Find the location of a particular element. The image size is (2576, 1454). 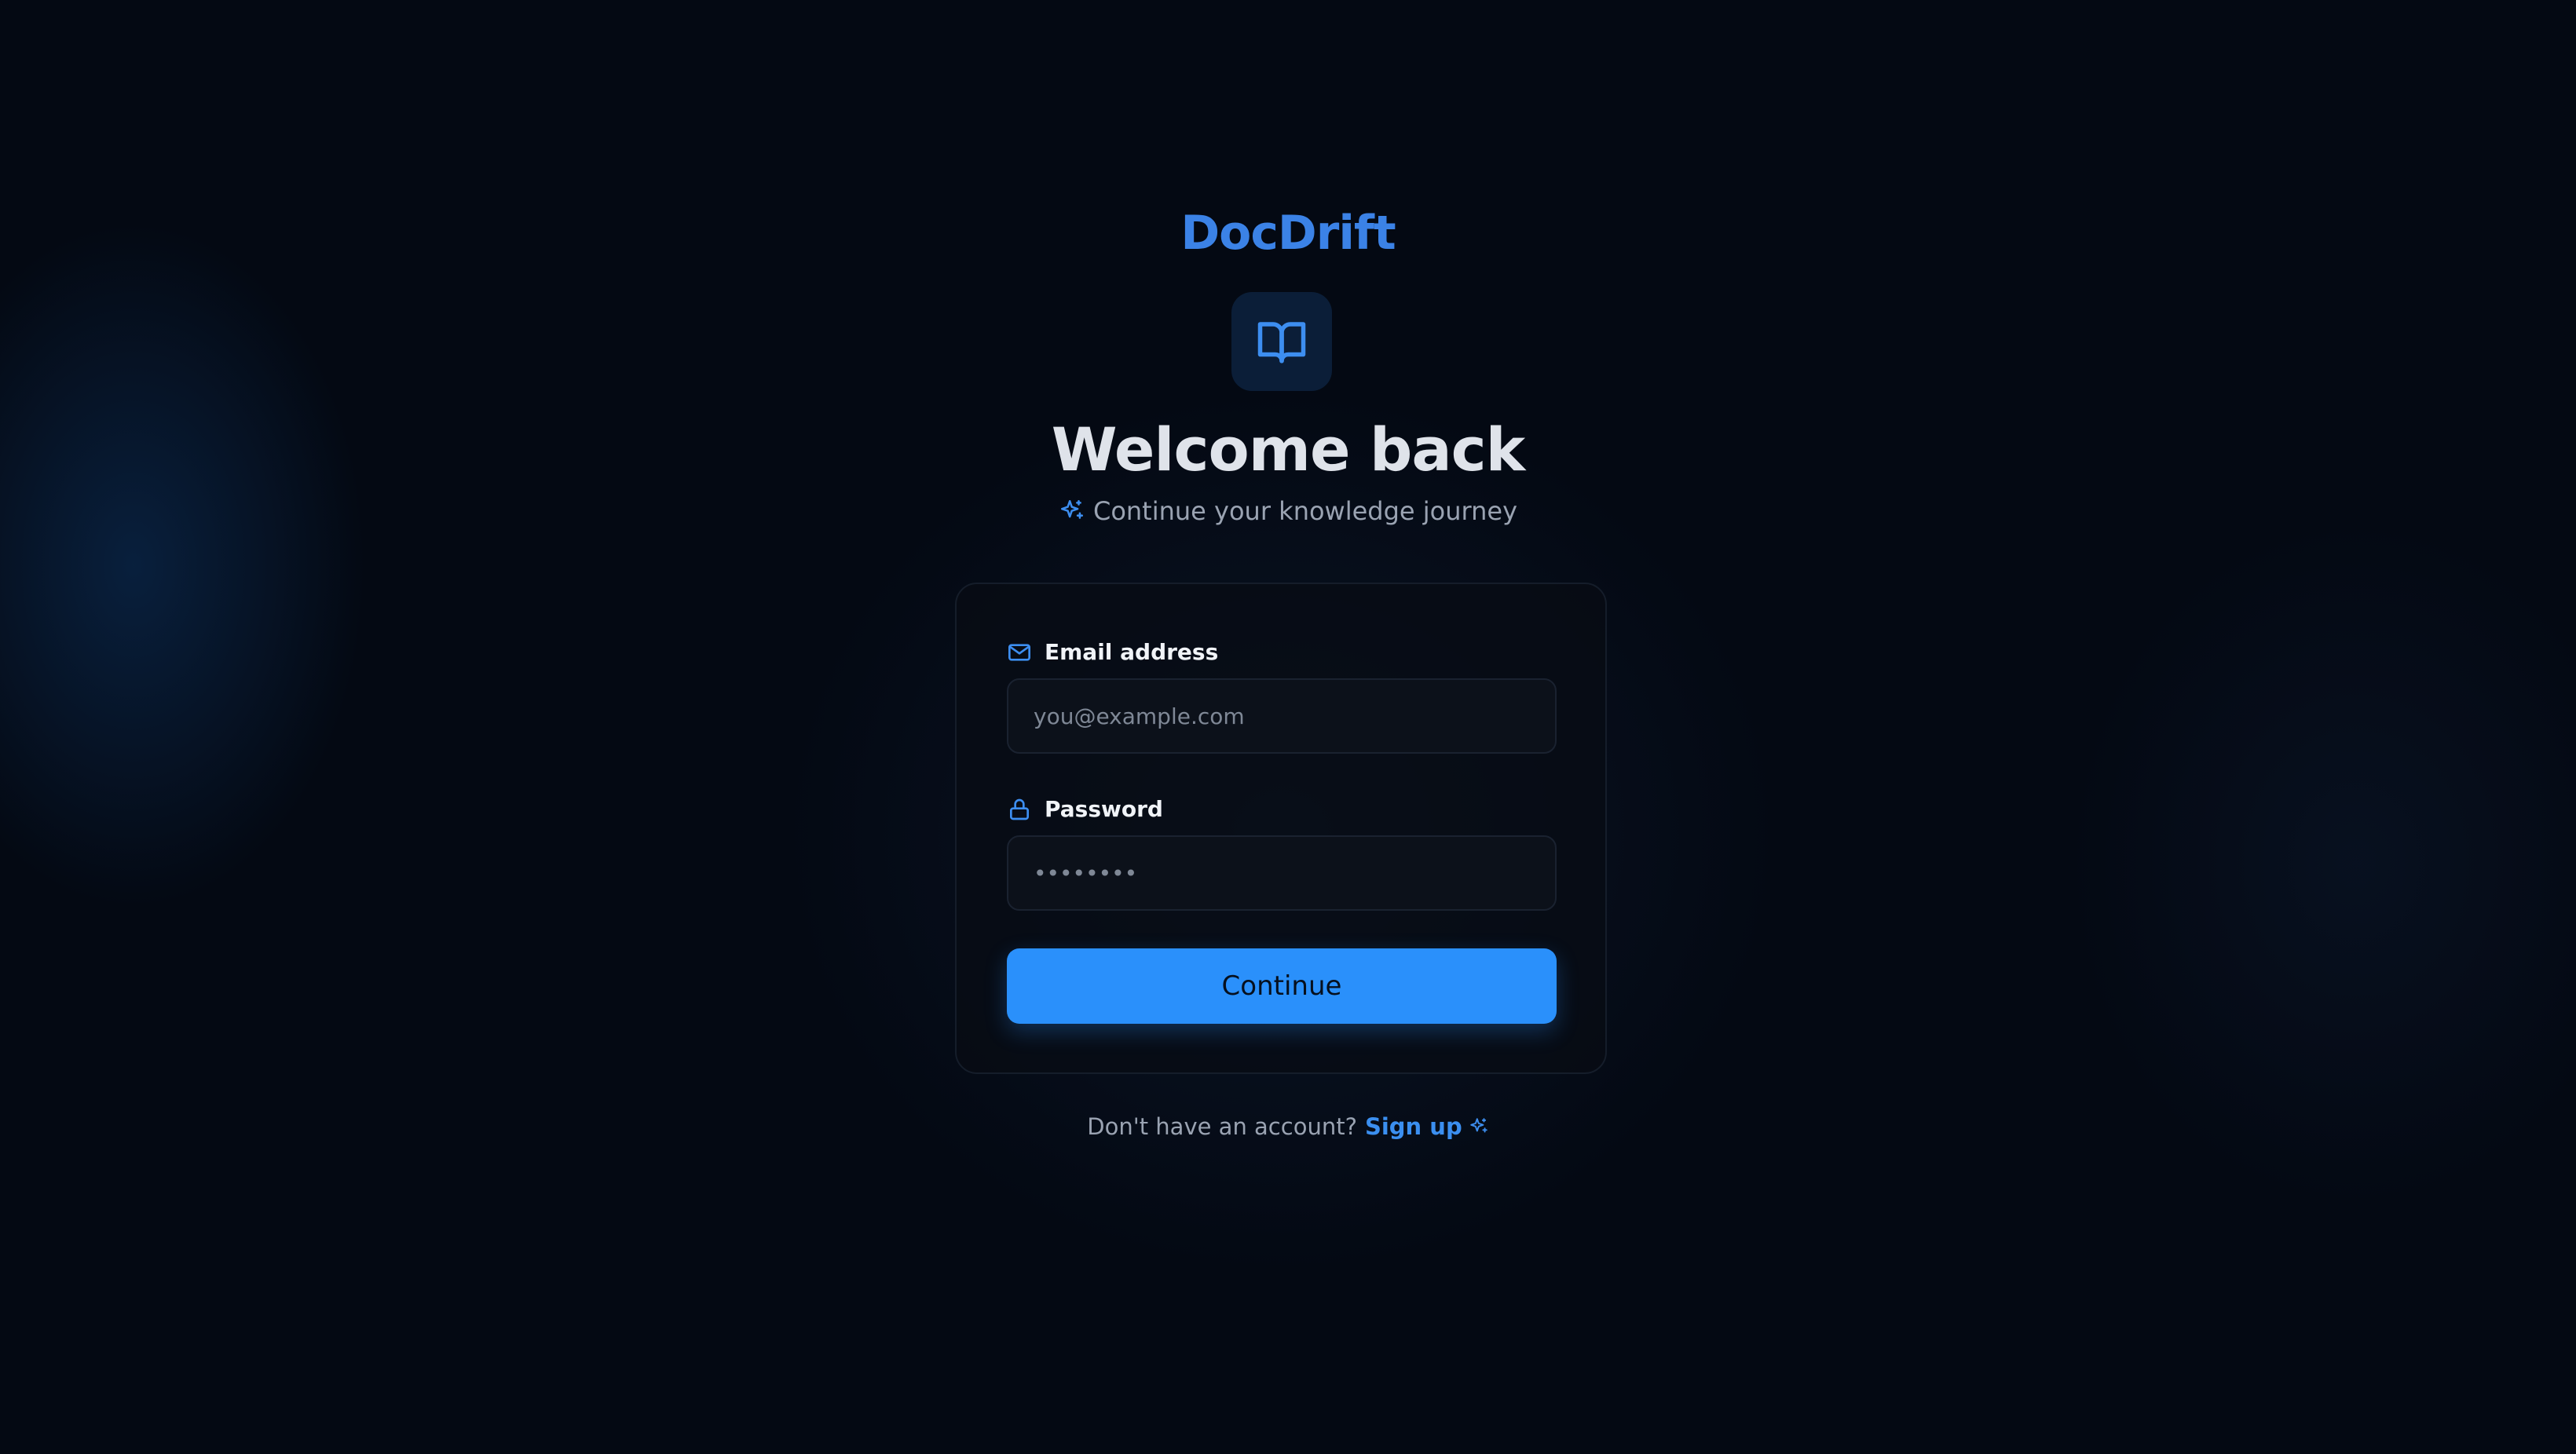

subtitle-text: Continue your knowledge journey is located at coordinates (1305, 511).